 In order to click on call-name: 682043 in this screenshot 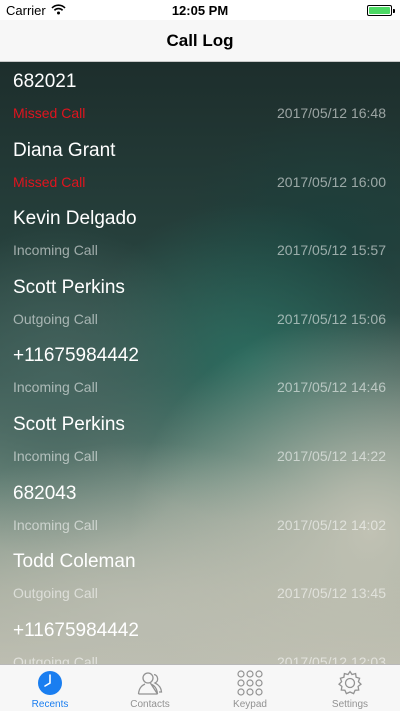, I will do `click(45, 493)`.